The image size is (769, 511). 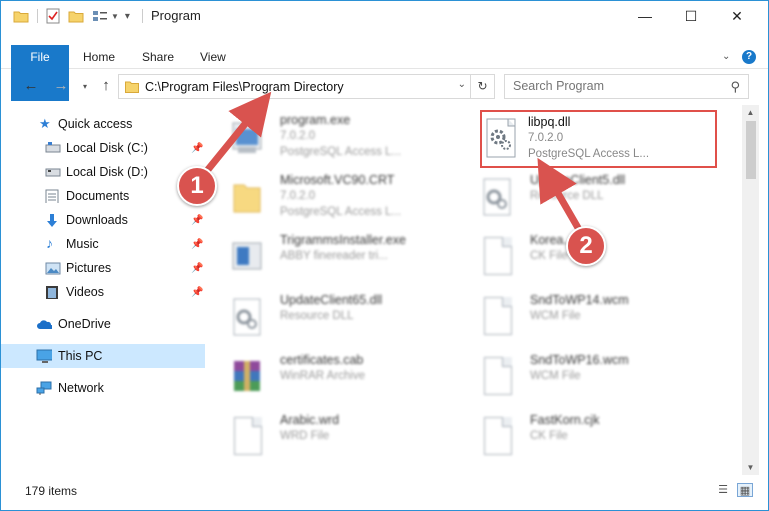 What do you see at coordinates (691, 16) in the screenshot?
I see `maximize-button: ☐` at bounding box center [691, 16].